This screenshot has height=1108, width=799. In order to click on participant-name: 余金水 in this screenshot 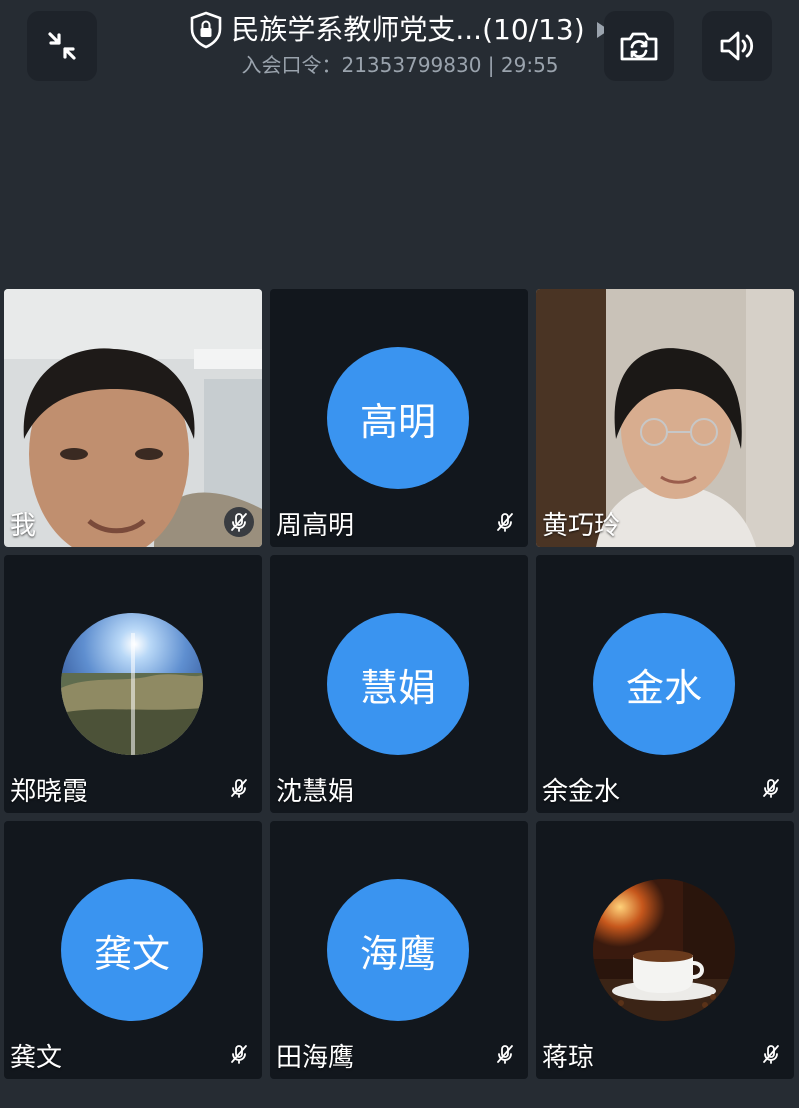, I will do `click(581, 792)`.